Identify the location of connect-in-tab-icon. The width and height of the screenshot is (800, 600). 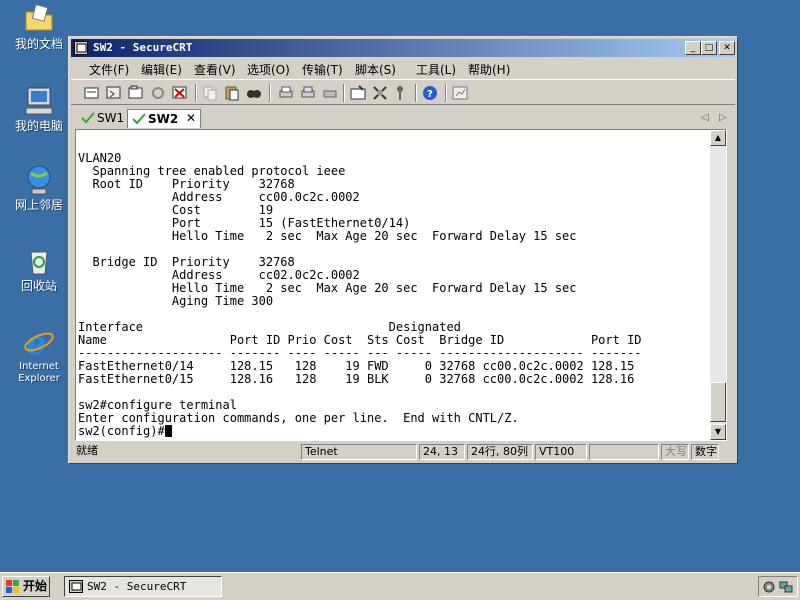
(136, 93).